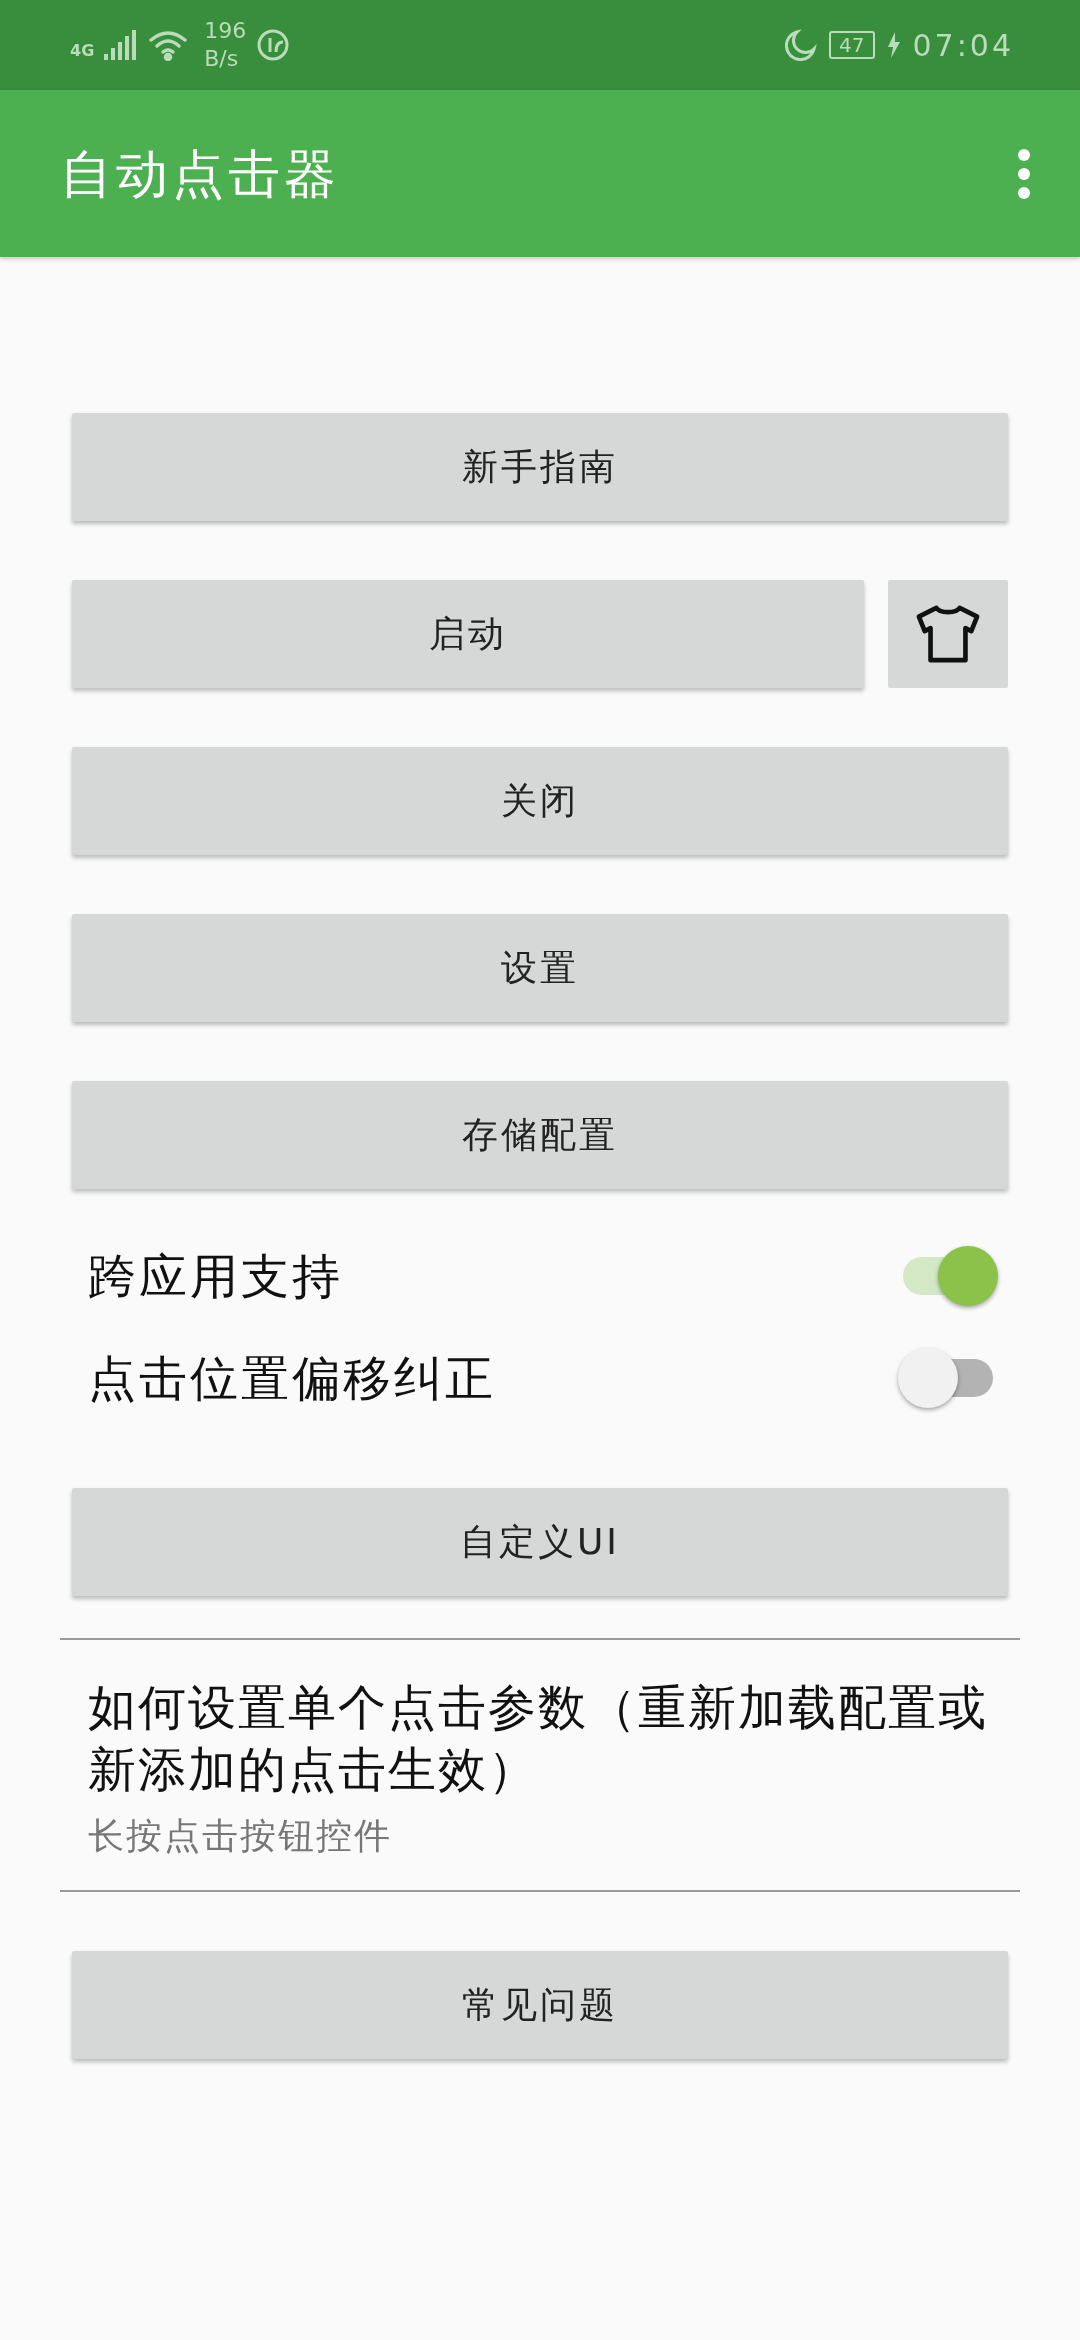 The width and height of the screenshot is (1080, 2340). I want to click on menu-button: 常见问题, so click(540, 2005).